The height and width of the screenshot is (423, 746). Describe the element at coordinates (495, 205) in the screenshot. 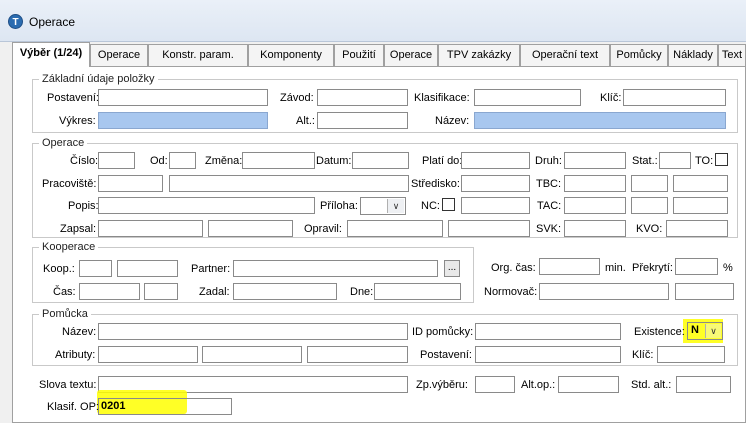

I see `nc-field` at that location.